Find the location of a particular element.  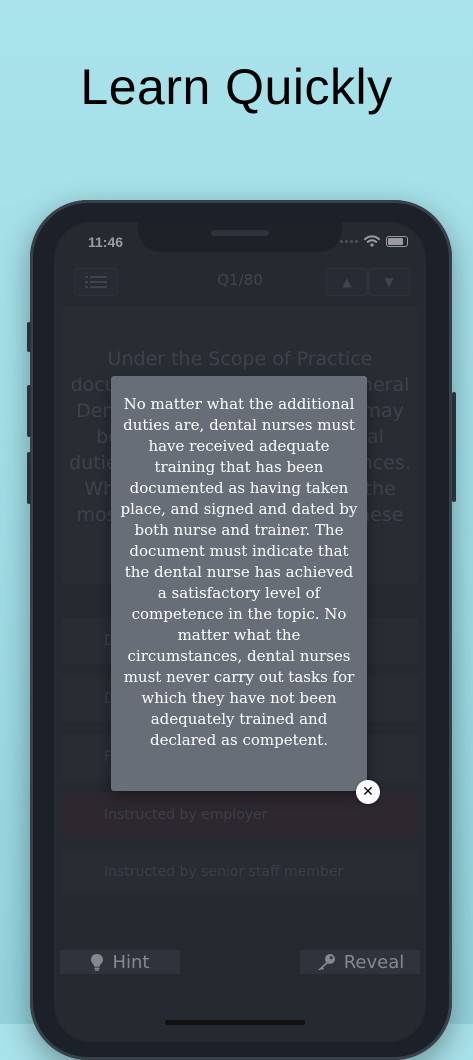

close-icon: ✕ is located at coordinates (368, 792).